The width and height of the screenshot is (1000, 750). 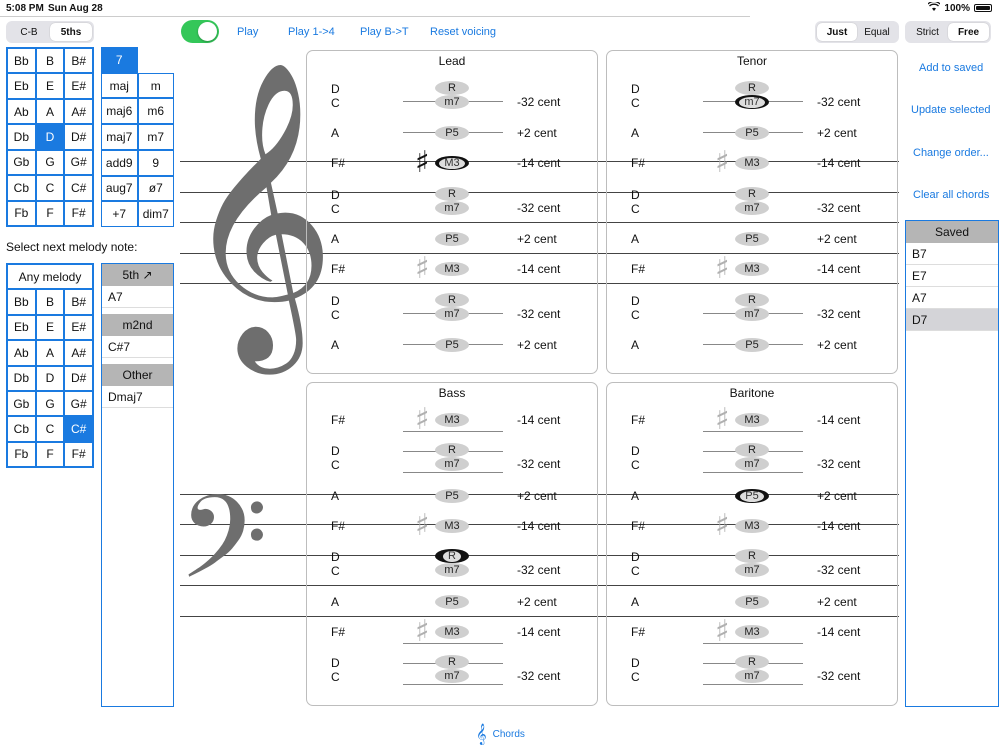 I want to click on quality-cell: m, so click(x=155, y=85).